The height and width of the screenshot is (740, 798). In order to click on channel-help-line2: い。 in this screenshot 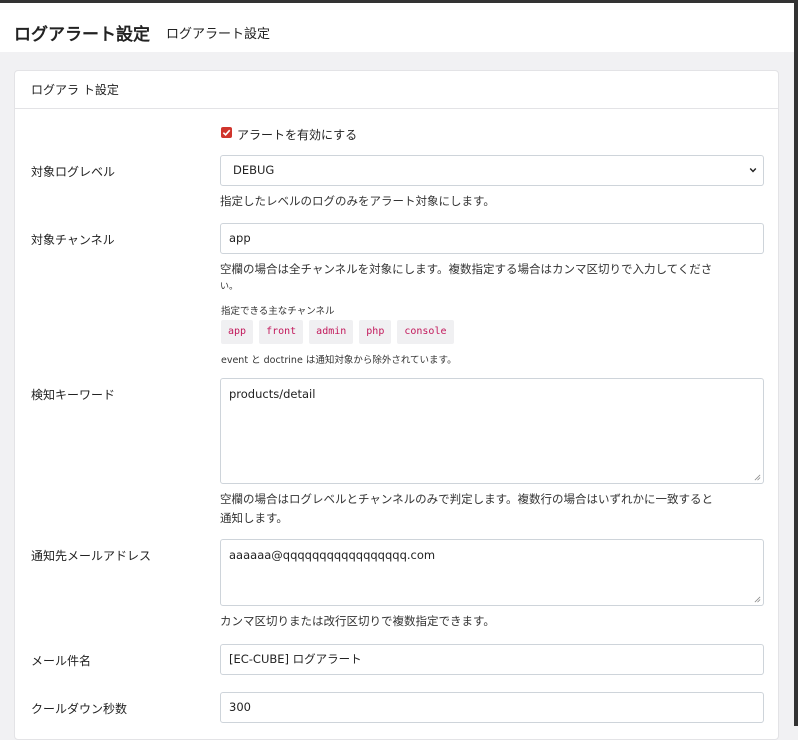, I will do `click(229, 287)`.